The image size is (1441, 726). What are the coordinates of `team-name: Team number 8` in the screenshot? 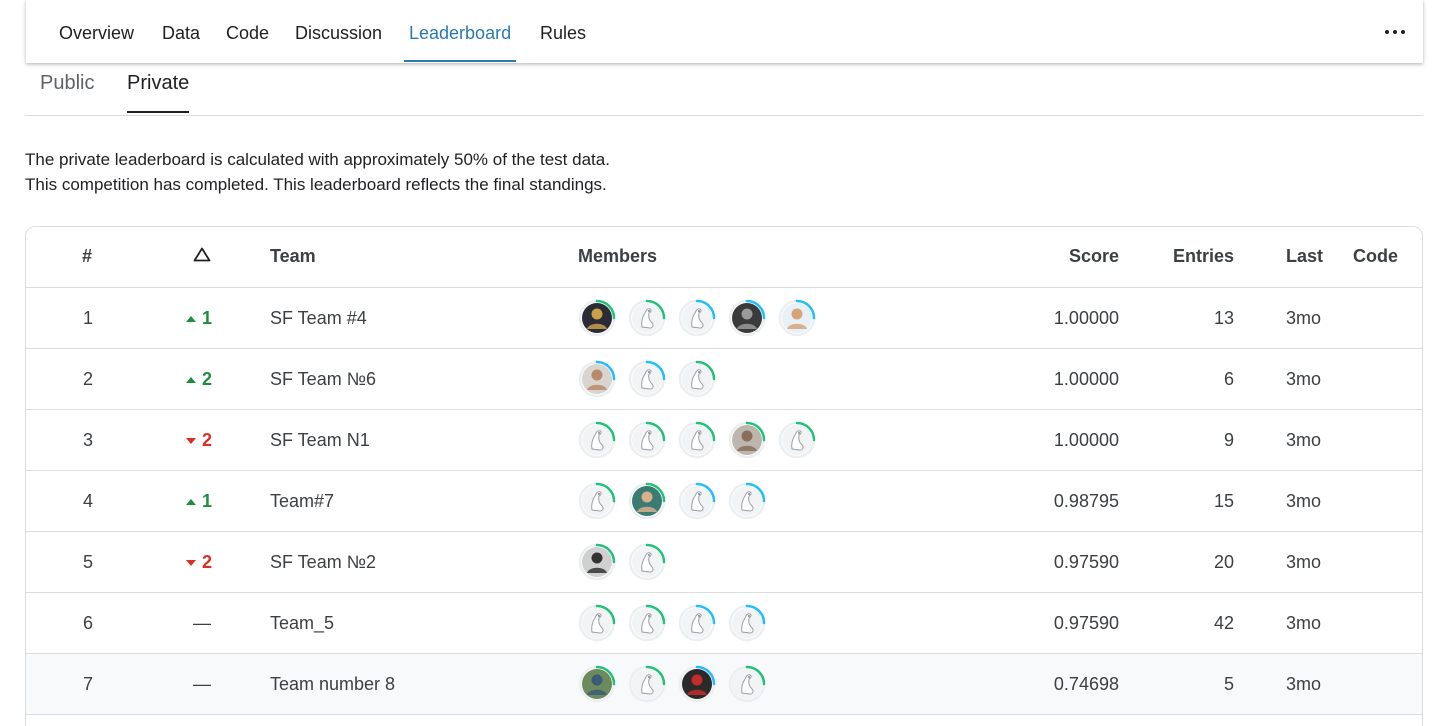 It's located at (332, 684).